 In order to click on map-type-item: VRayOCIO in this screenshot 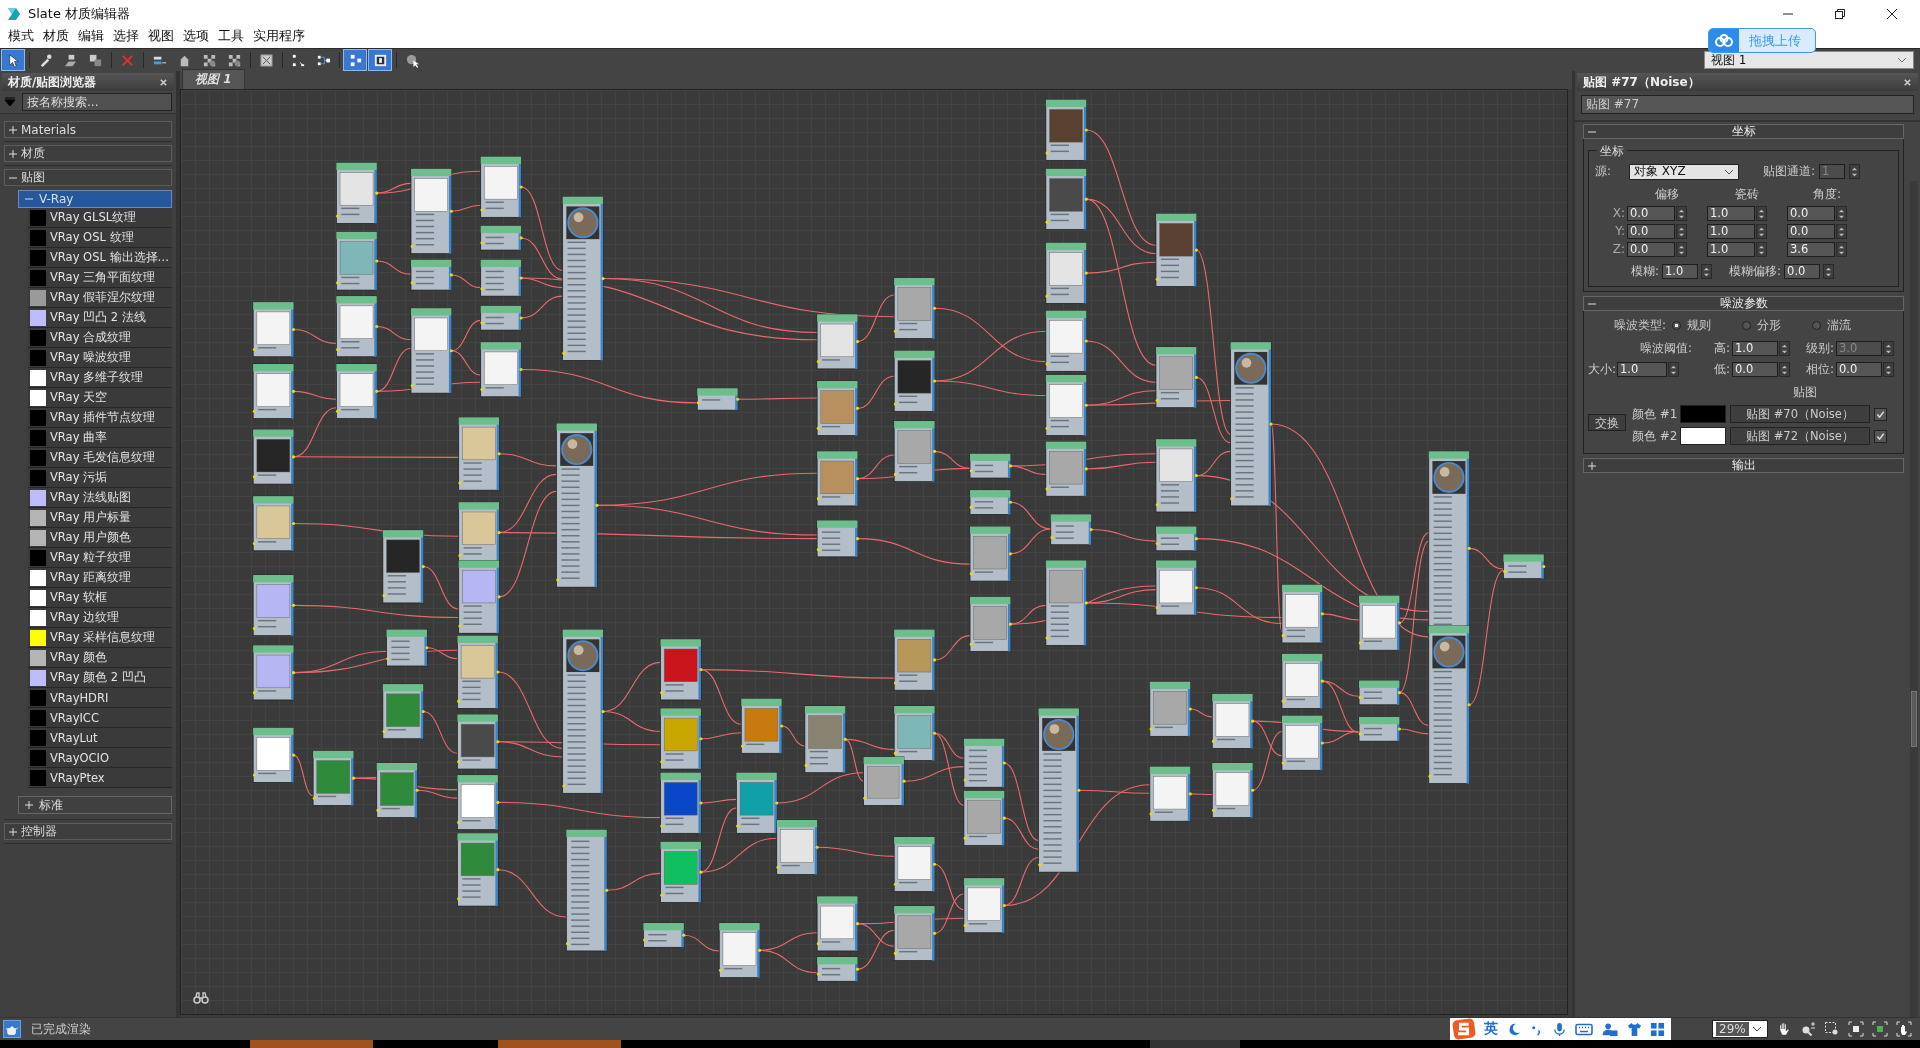, I will do `click(100, 758)`.